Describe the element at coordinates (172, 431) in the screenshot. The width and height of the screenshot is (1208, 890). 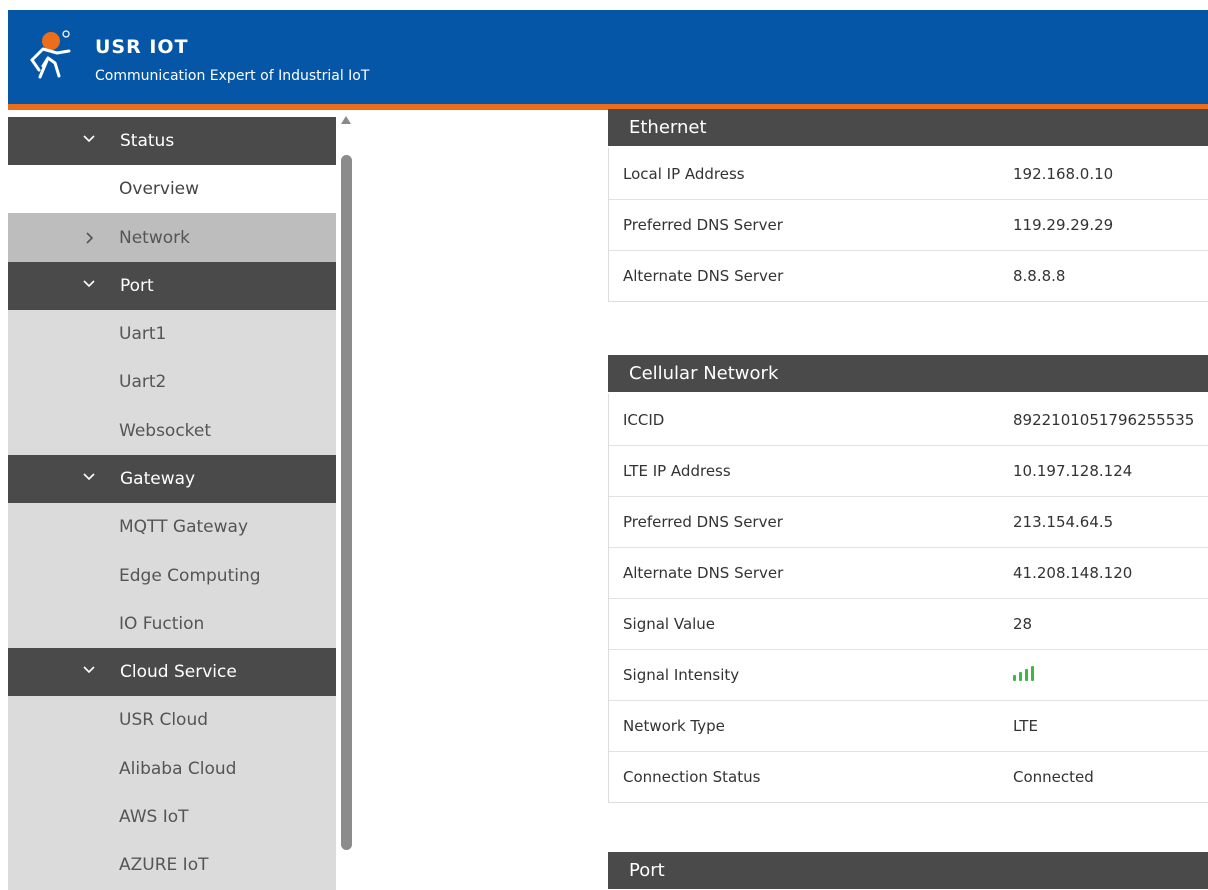
I see `nav-item-websocket: Websocket` at that location.